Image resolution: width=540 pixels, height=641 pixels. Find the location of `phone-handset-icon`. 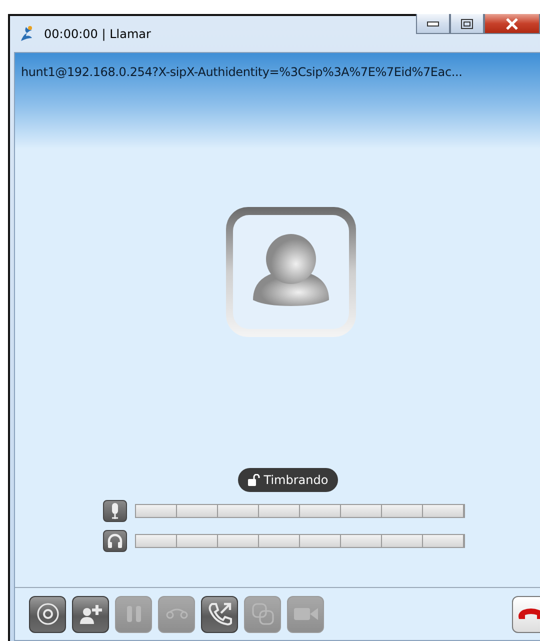

phone-handset-icon is located at coordinates (528, 614).